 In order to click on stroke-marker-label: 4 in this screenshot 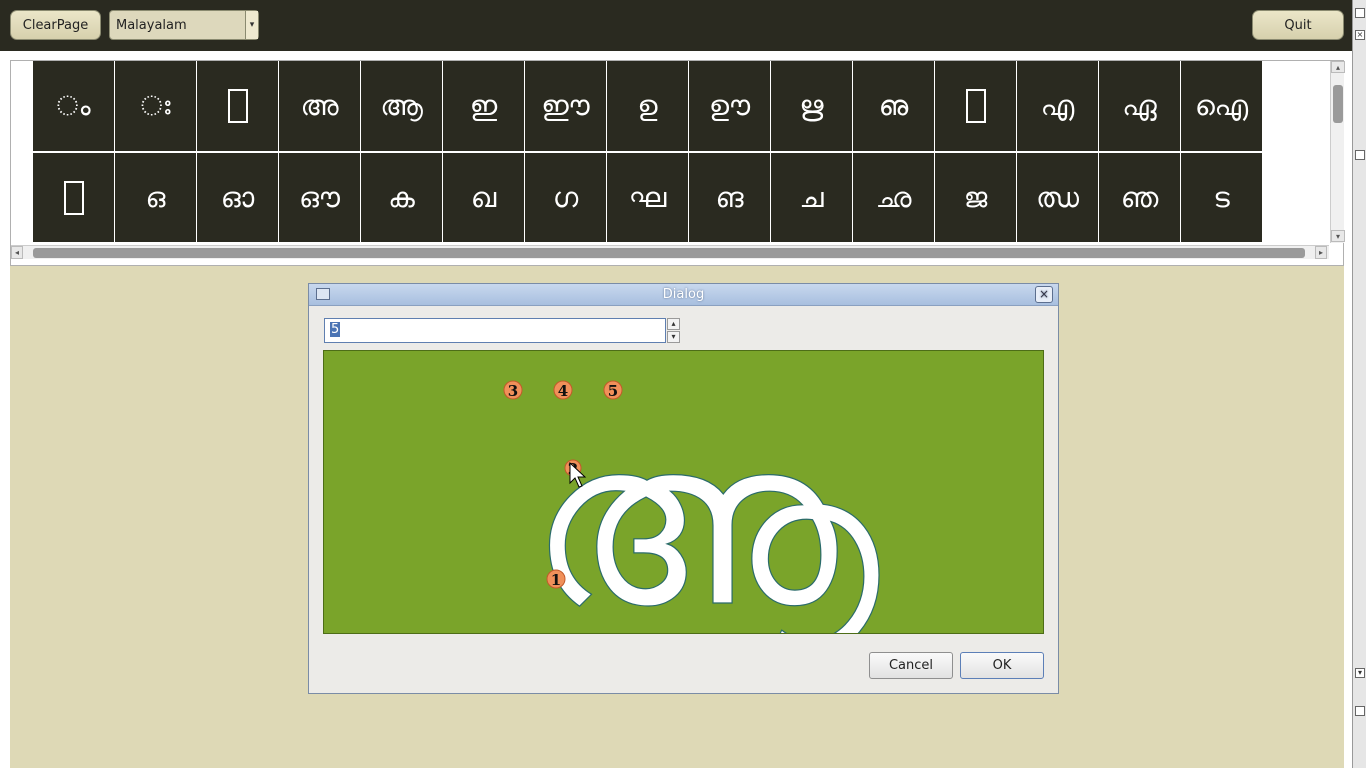, I will do `click(563, 391)`.